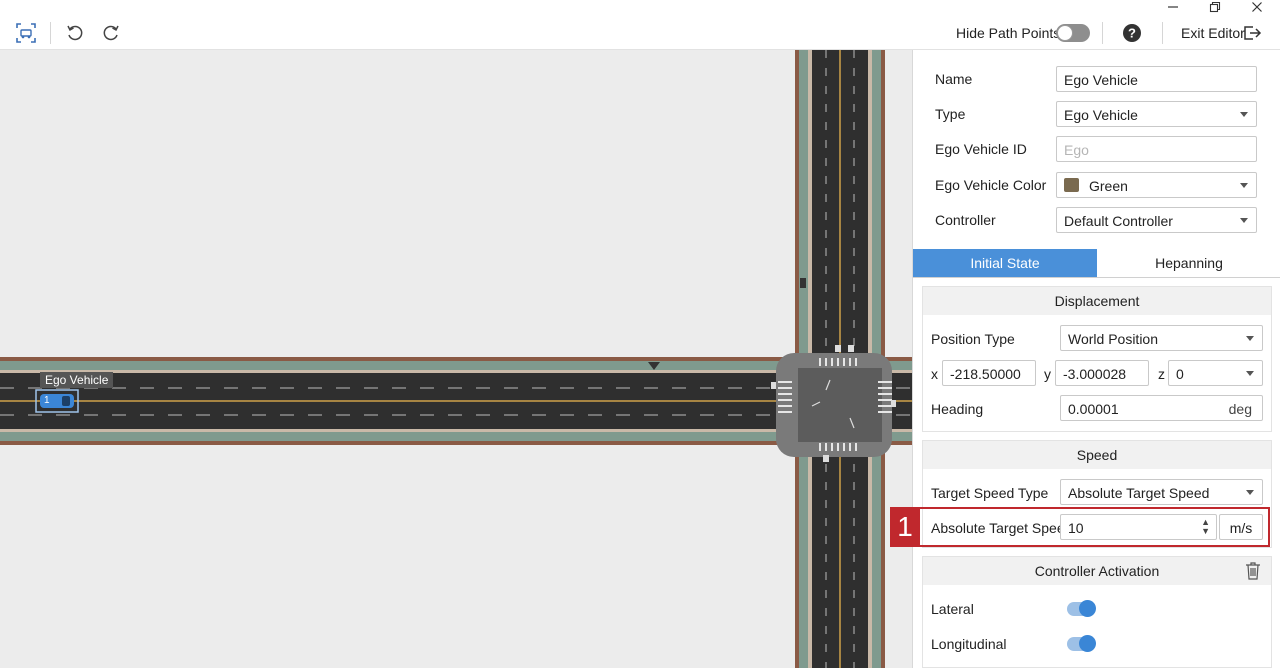 This screenshot has width=1280, height=668. Describe the element at coordinates (1161, 338) in the screenshot. I see `position-type-dropdown: World Position` at that location.